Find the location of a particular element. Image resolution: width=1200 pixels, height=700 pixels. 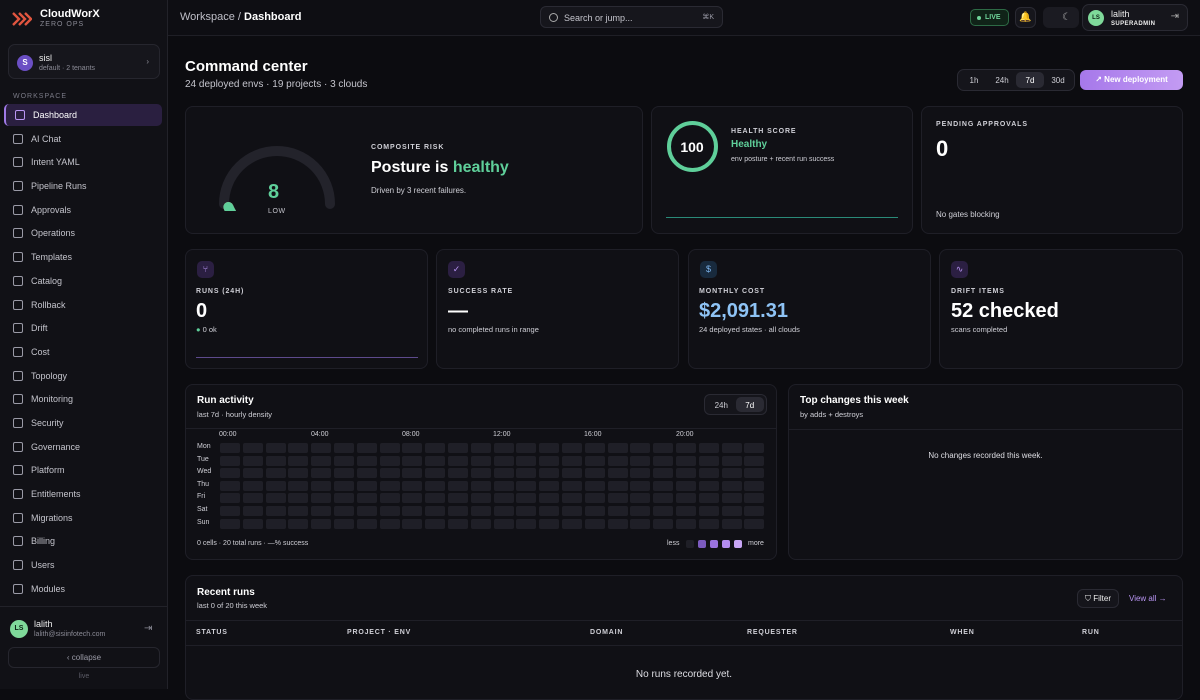

column-header-domain: DOMAIN is located at coordinates (606, 632).